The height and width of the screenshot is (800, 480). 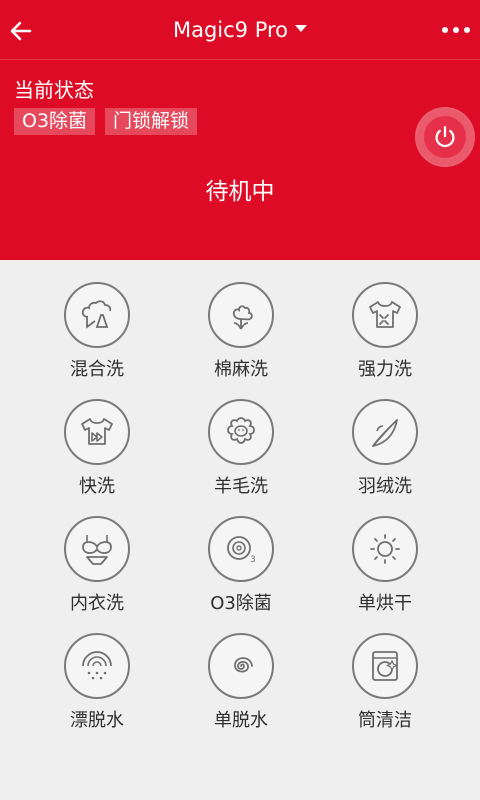 What do you see at coordinates (97, 486) in the screenshot?
I see `mode-label: 快洗` at bounding box center [97, 486].